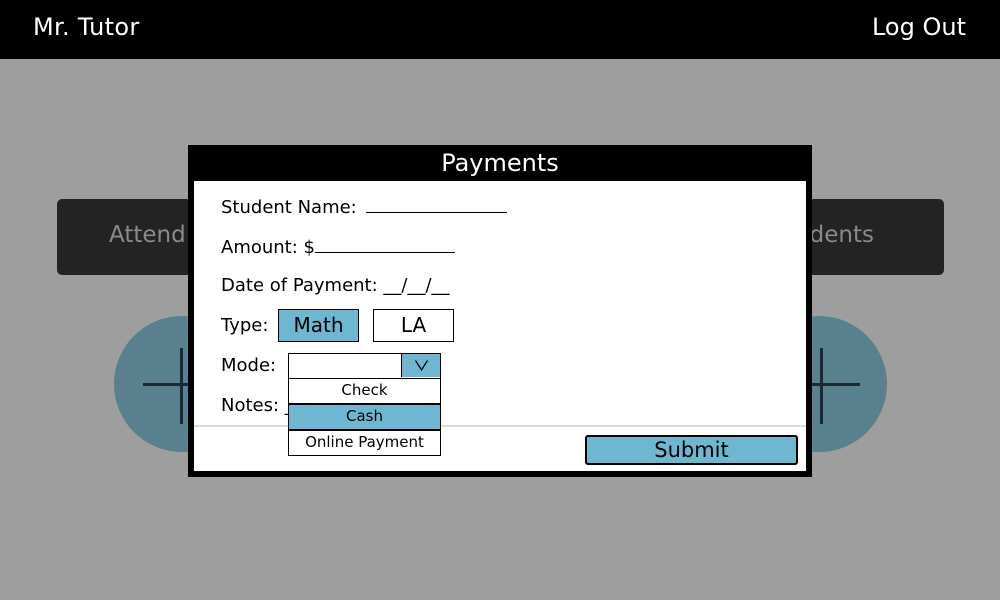 The image size is (1000, 600). Describe the element at coordinates (257, 405) in the screenshot. I see `notes-label: Notes: _` at that location.